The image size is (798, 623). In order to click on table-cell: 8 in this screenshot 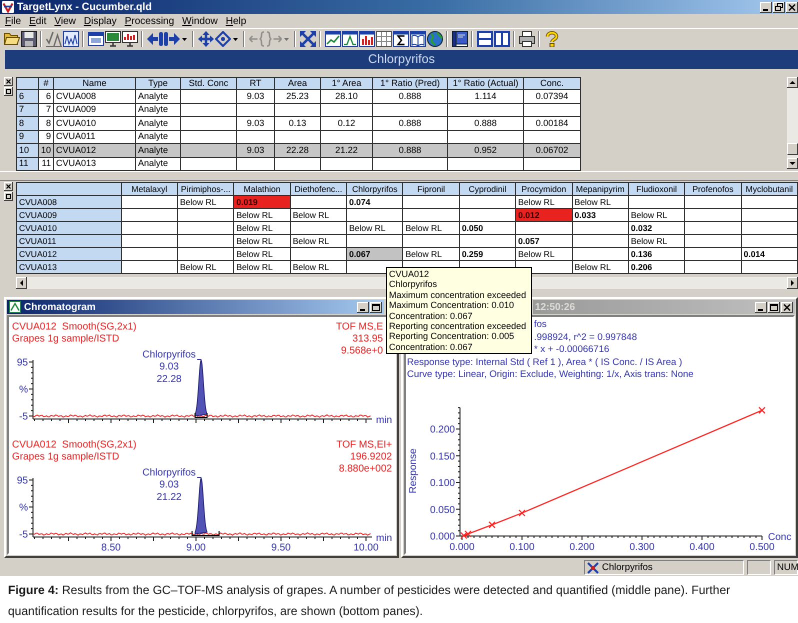, I will do `click(46, 123)`.